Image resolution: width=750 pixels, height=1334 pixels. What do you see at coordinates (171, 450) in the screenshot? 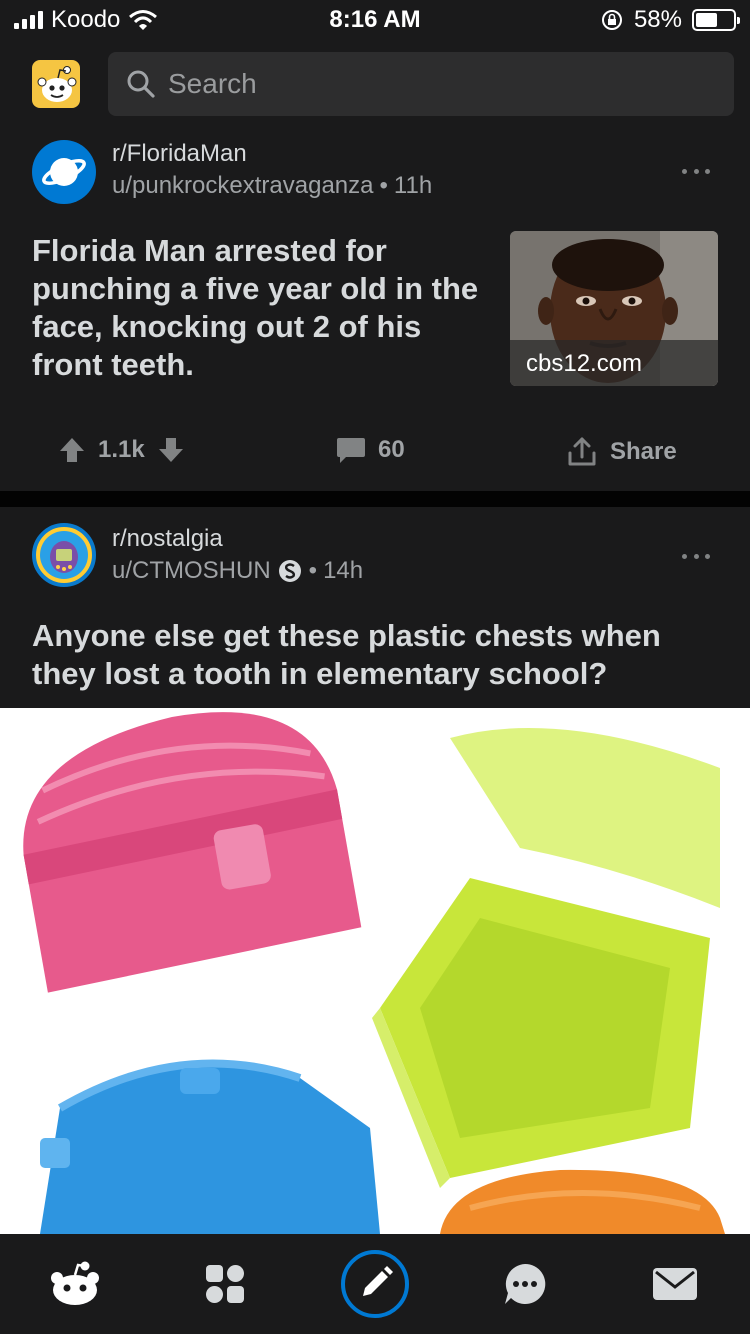
I see `downvote-icon` at bounding box center [171, 450].